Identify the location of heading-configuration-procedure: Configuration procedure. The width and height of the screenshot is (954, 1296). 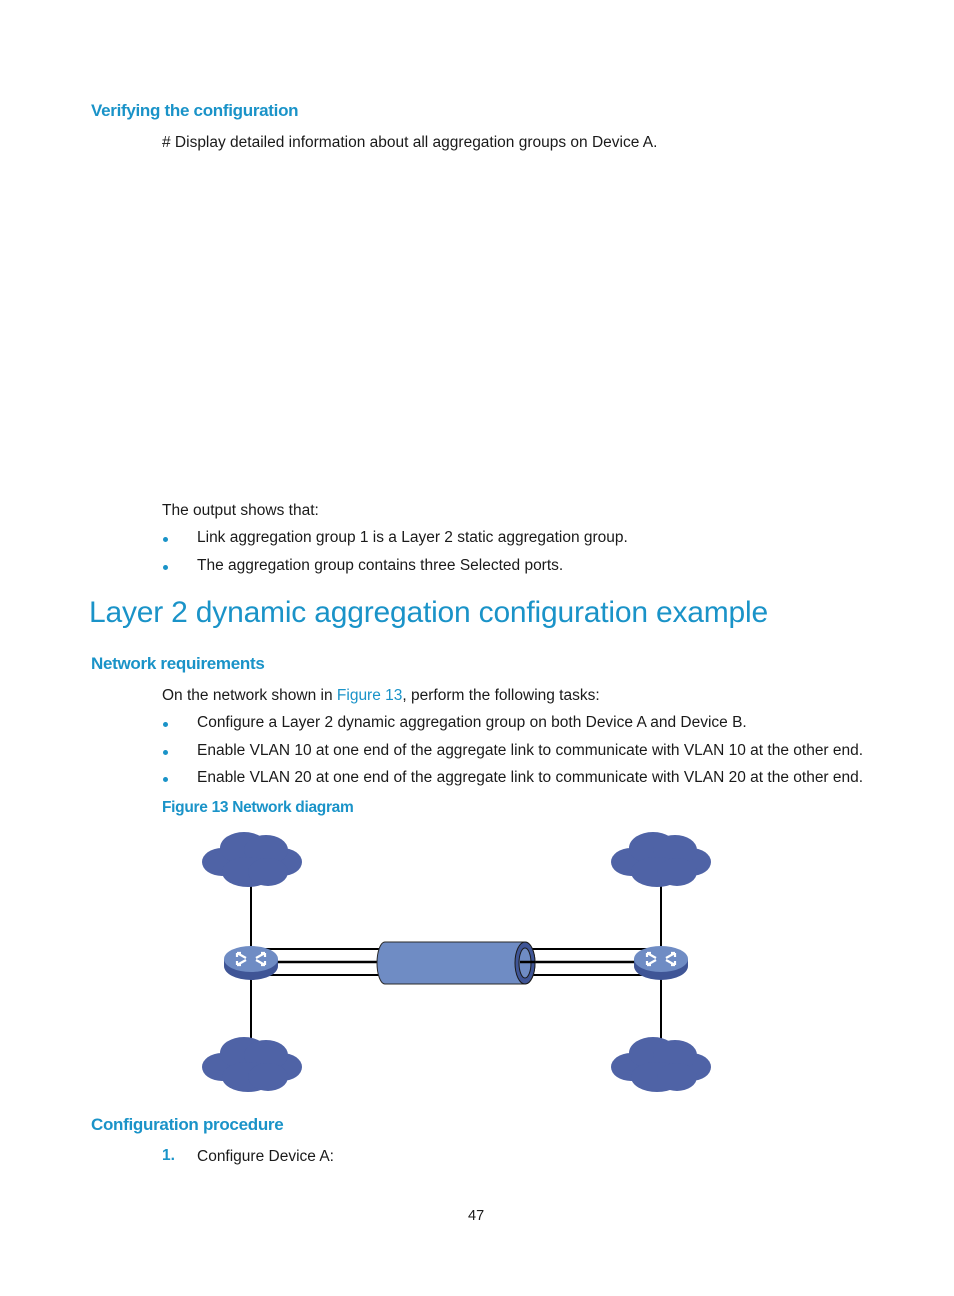
(187, 1124).